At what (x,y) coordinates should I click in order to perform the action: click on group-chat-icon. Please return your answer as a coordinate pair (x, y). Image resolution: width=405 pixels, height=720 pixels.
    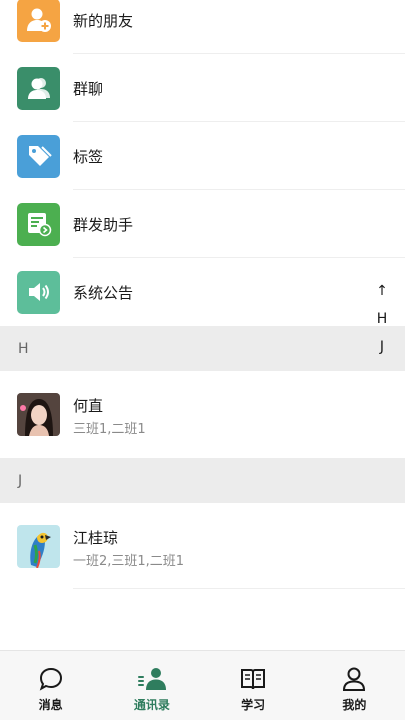
    Looking at the image, I should click on (38, 88).